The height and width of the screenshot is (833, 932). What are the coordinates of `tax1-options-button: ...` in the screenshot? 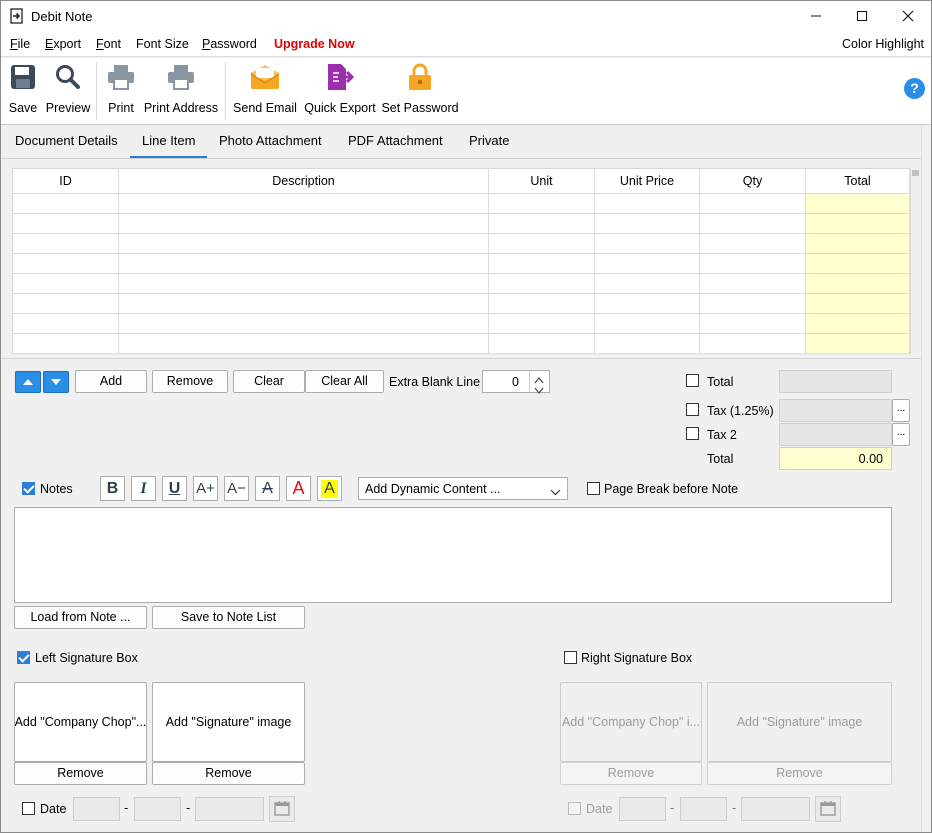 It's located at (901, 410).